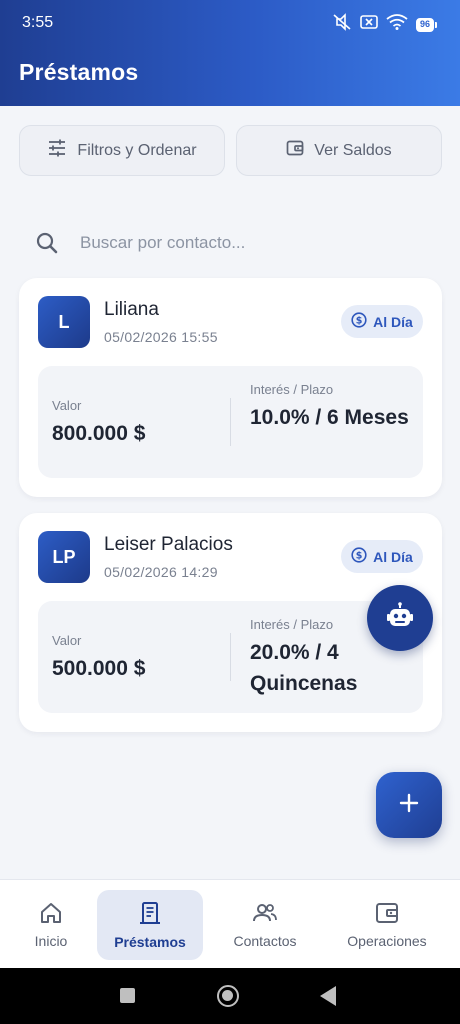  What do you see at coordinates (57, 150) in the screenshot?
I see `sliders-icon` at bounding box center [57, 150].